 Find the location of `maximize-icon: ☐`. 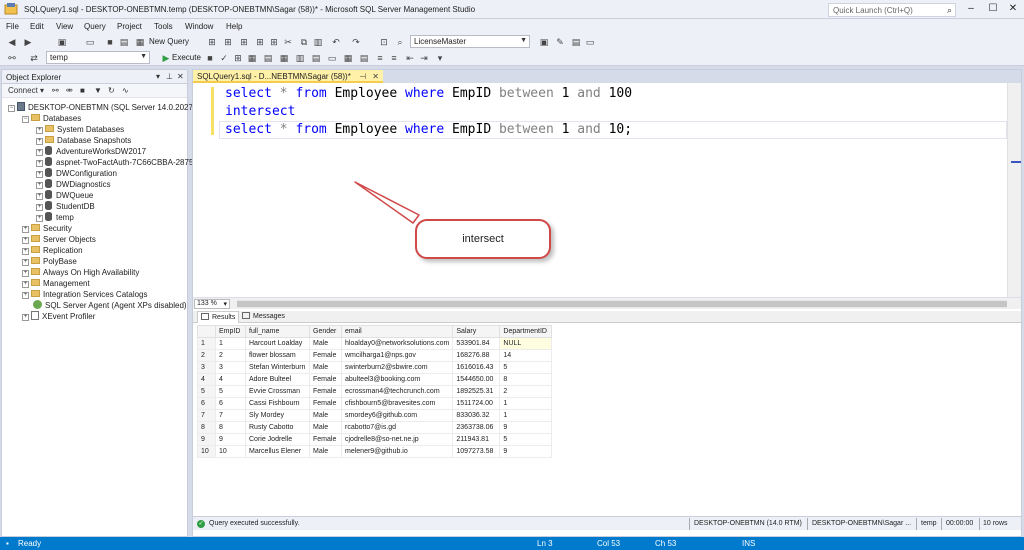

maximize-icon: ☐ is located at coordinates (993, 9).